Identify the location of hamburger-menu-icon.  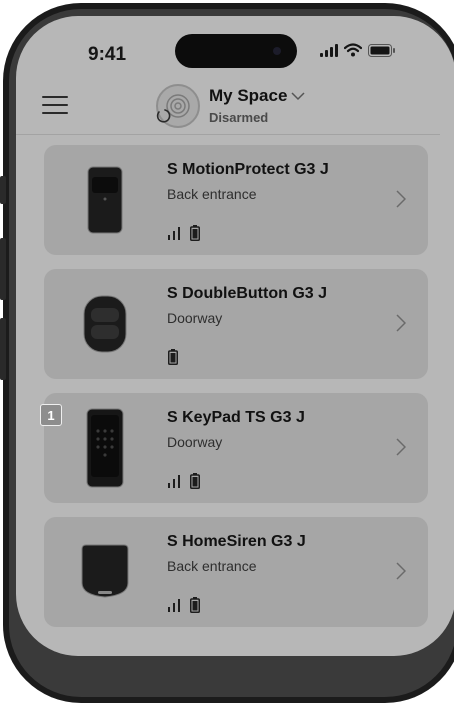
(55, 108).